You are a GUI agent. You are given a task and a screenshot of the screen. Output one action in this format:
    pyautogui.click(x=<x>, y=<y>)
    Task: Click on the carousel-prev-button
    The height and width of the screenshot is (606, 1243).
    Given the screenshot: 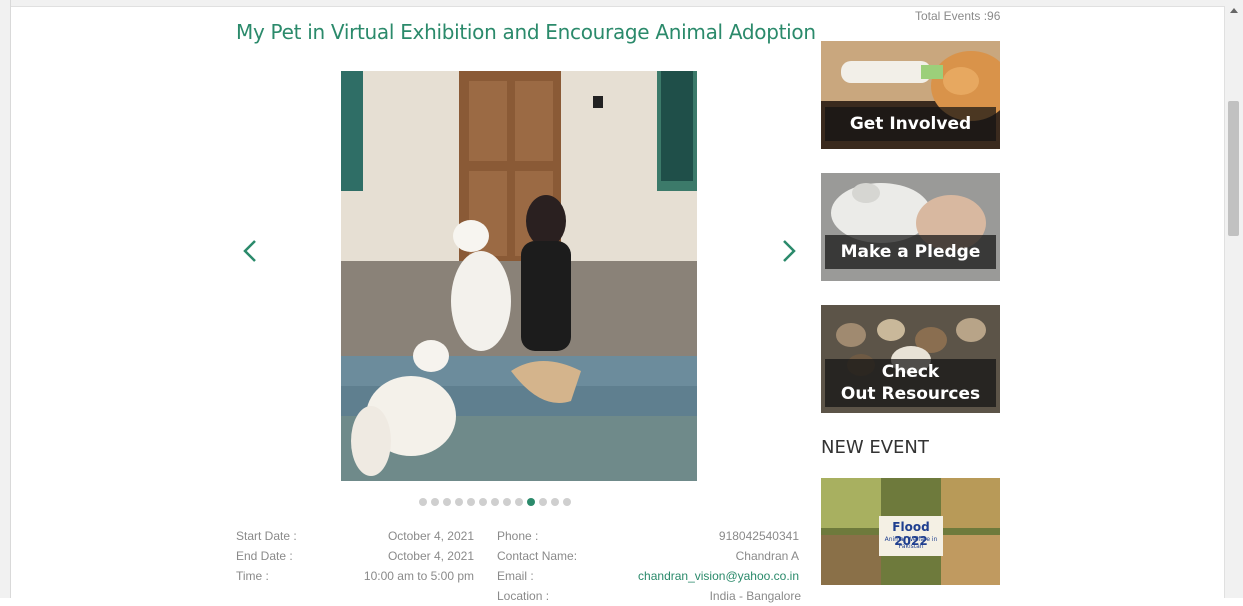 What is the action you would take?
    pyautogui.click(x=251, y=251)
    